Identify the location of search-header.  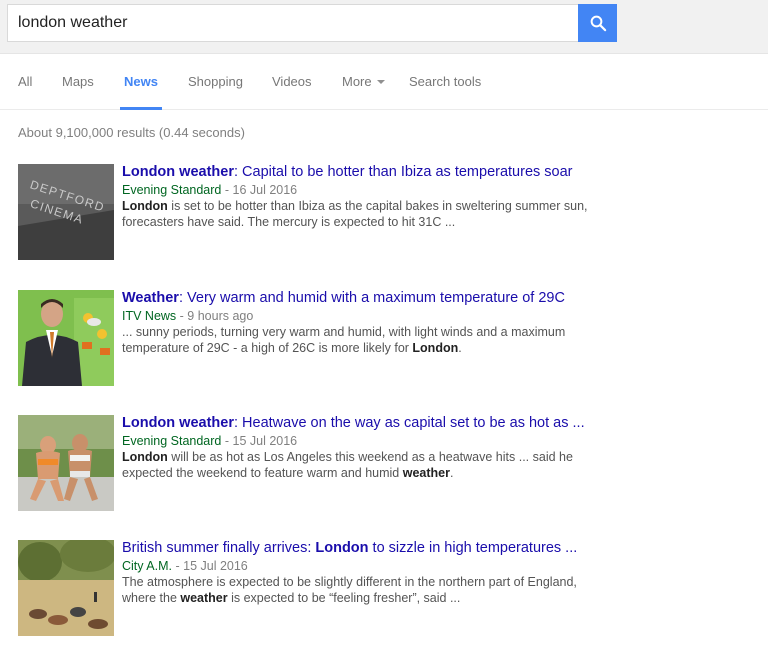
(384, 27).